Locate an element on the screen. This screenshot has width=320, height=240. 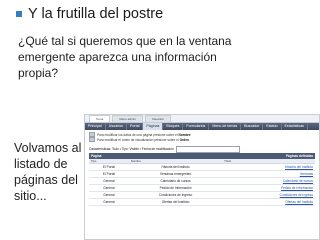
nav-item-portal: Portal is located at coordinates (135, 126).